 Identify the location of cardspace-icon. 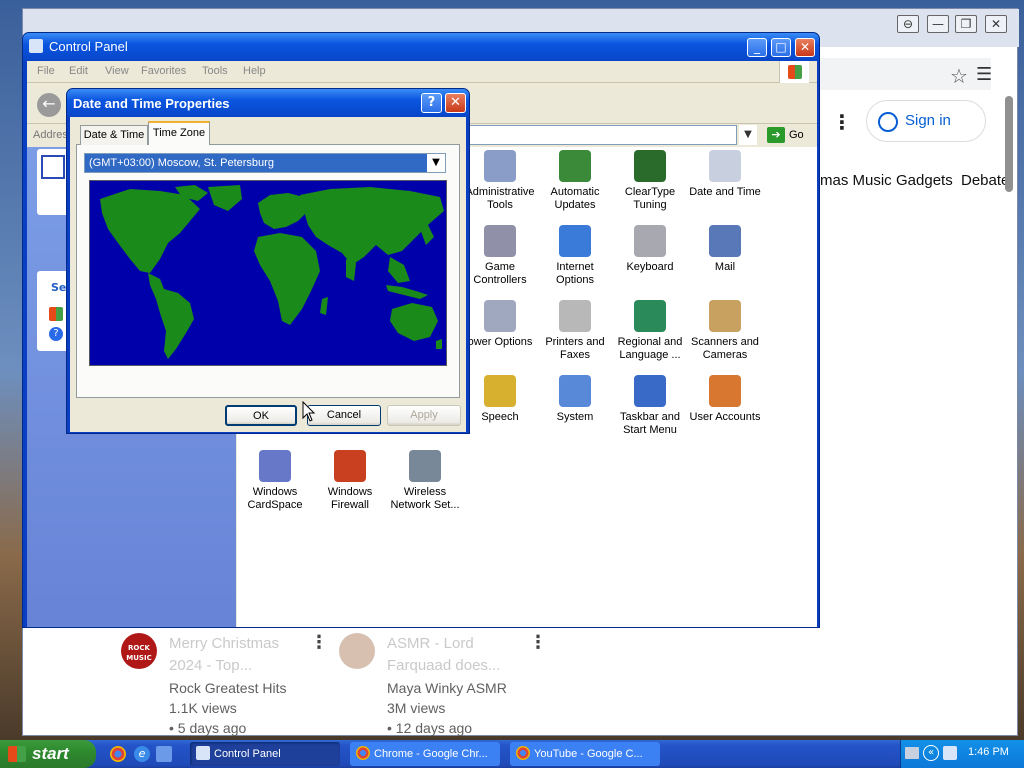
(275, 466).